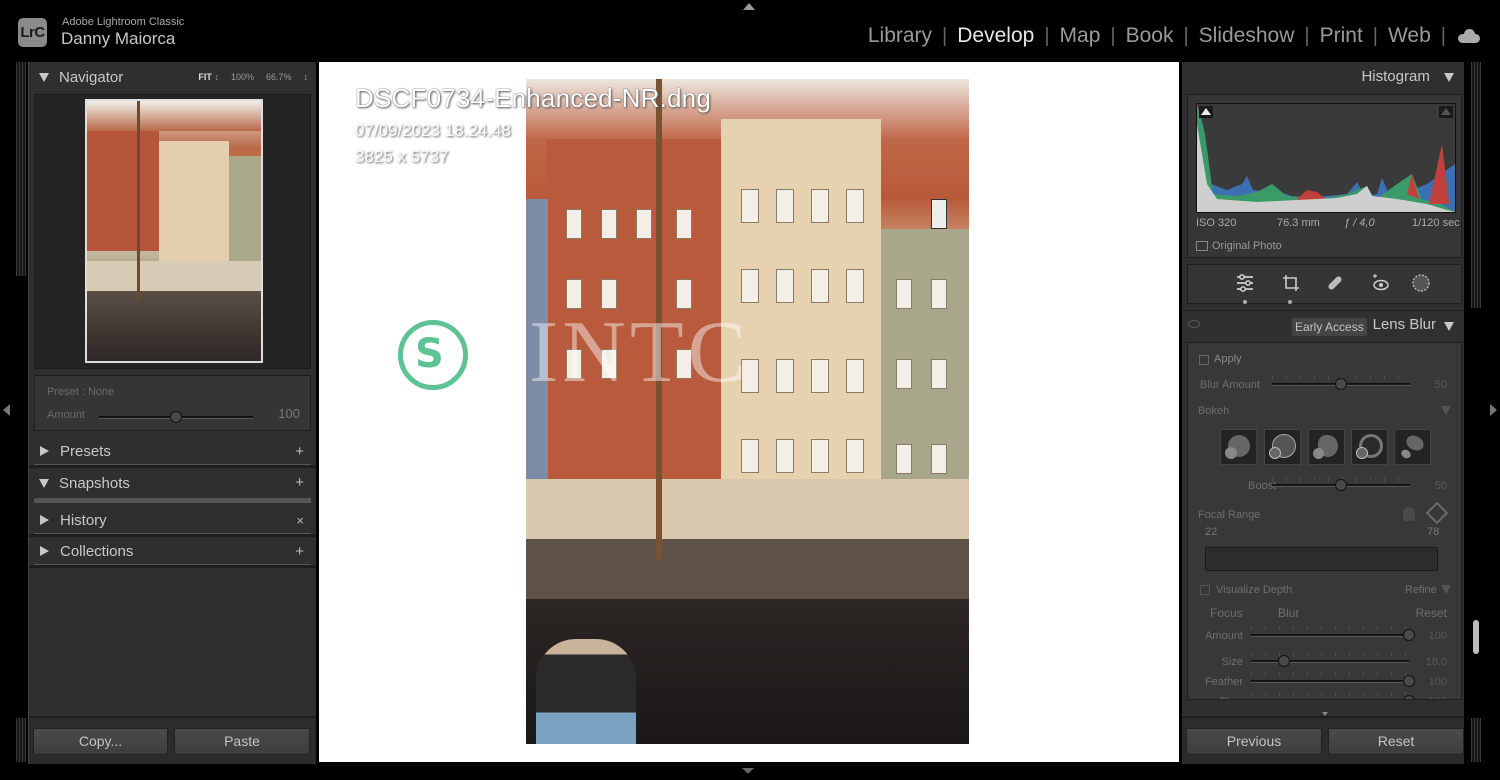  What do you see at coordinates (299, 551) in the screenshot?
I see `add-collection-icon: +` at bounding box center [299, 551].